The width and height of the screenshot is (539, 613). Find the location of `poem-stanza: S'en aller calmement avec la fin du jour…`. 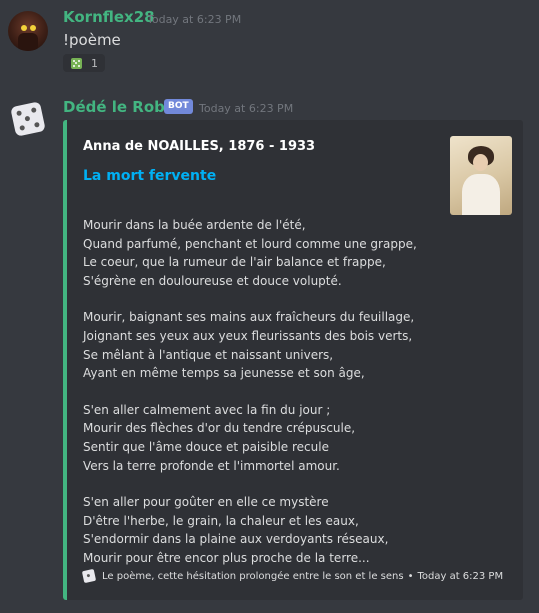

poem-stanza: S'en aller calmement avec la fin du jour… is located at coordinates (263, 438).